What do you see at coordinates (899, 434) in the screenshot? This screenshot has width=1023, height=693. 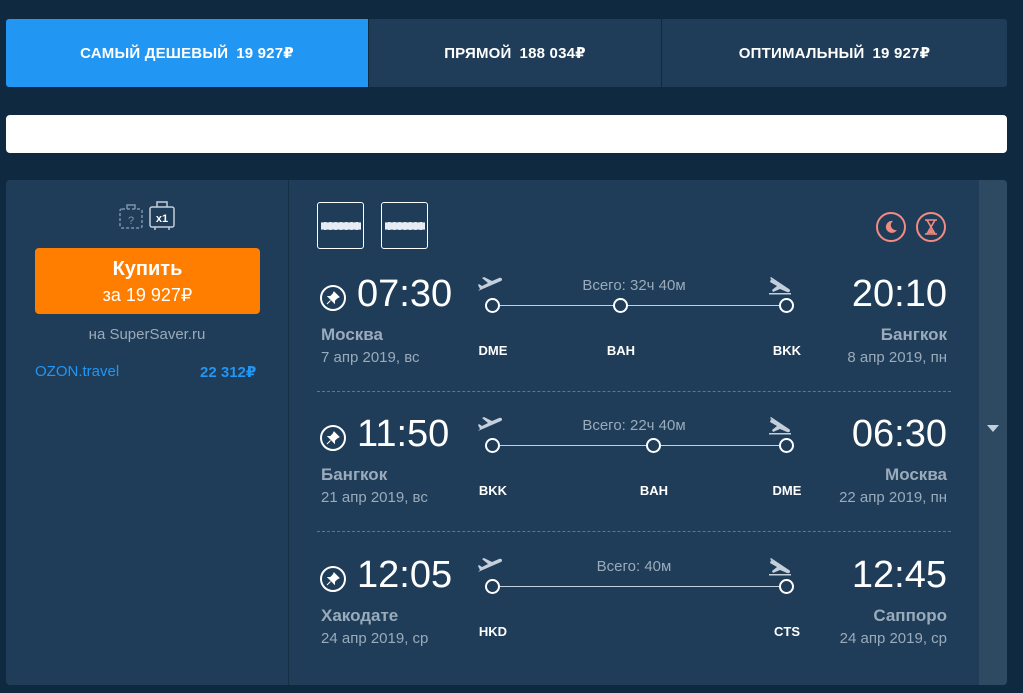 I see `arrival-time: 06:30` at bounding box center [899, 434].